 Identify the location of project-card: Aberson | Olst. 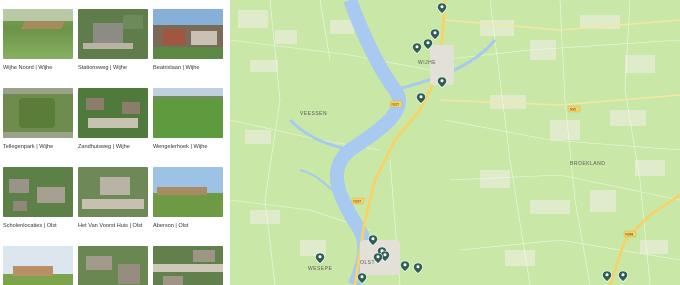
(189, 198).